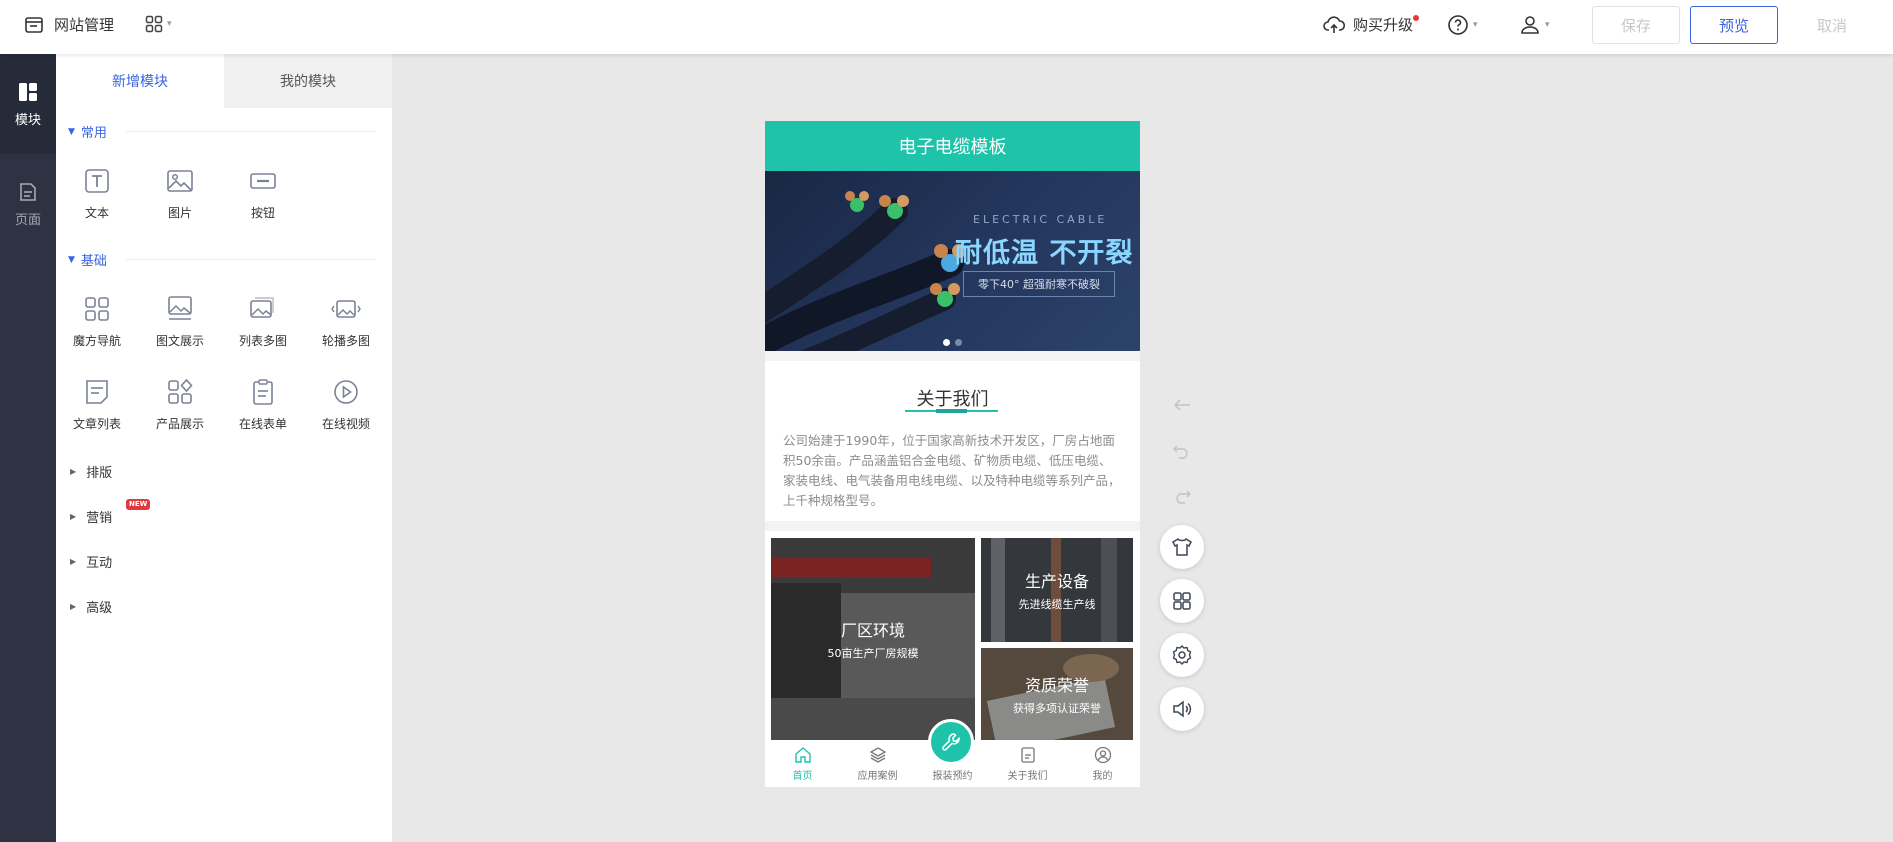 This screenshot has height=842, width=1893. I want to click on user-icon, so click(1530, 25).